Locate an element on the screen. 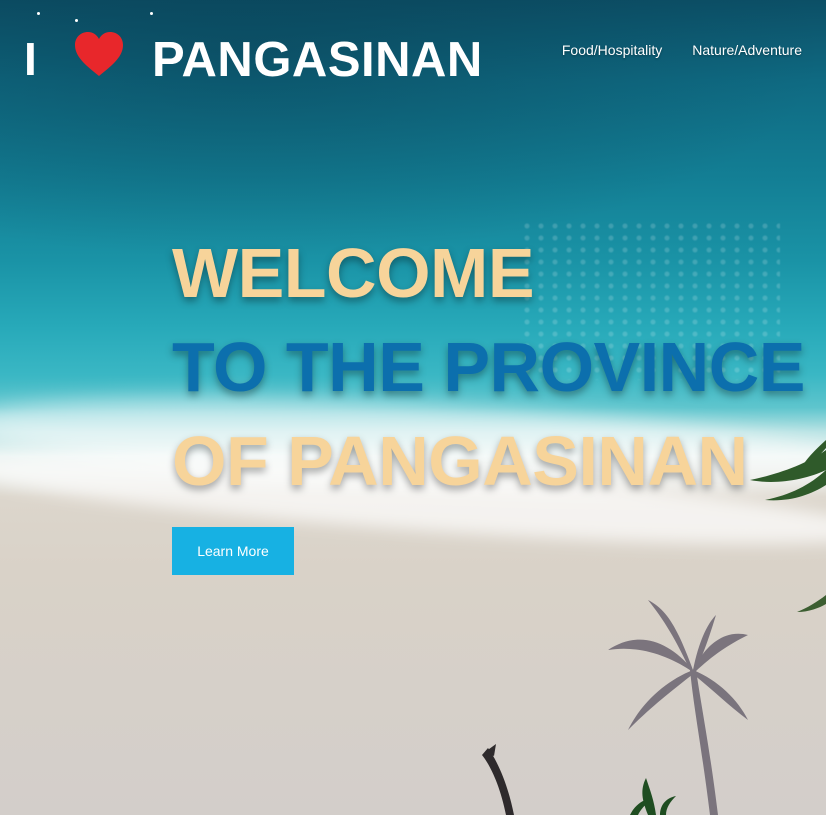 The image size is (826, 815). nav-link-food-hospitality: Food/Hospitality is located at coordinates (612, 50).